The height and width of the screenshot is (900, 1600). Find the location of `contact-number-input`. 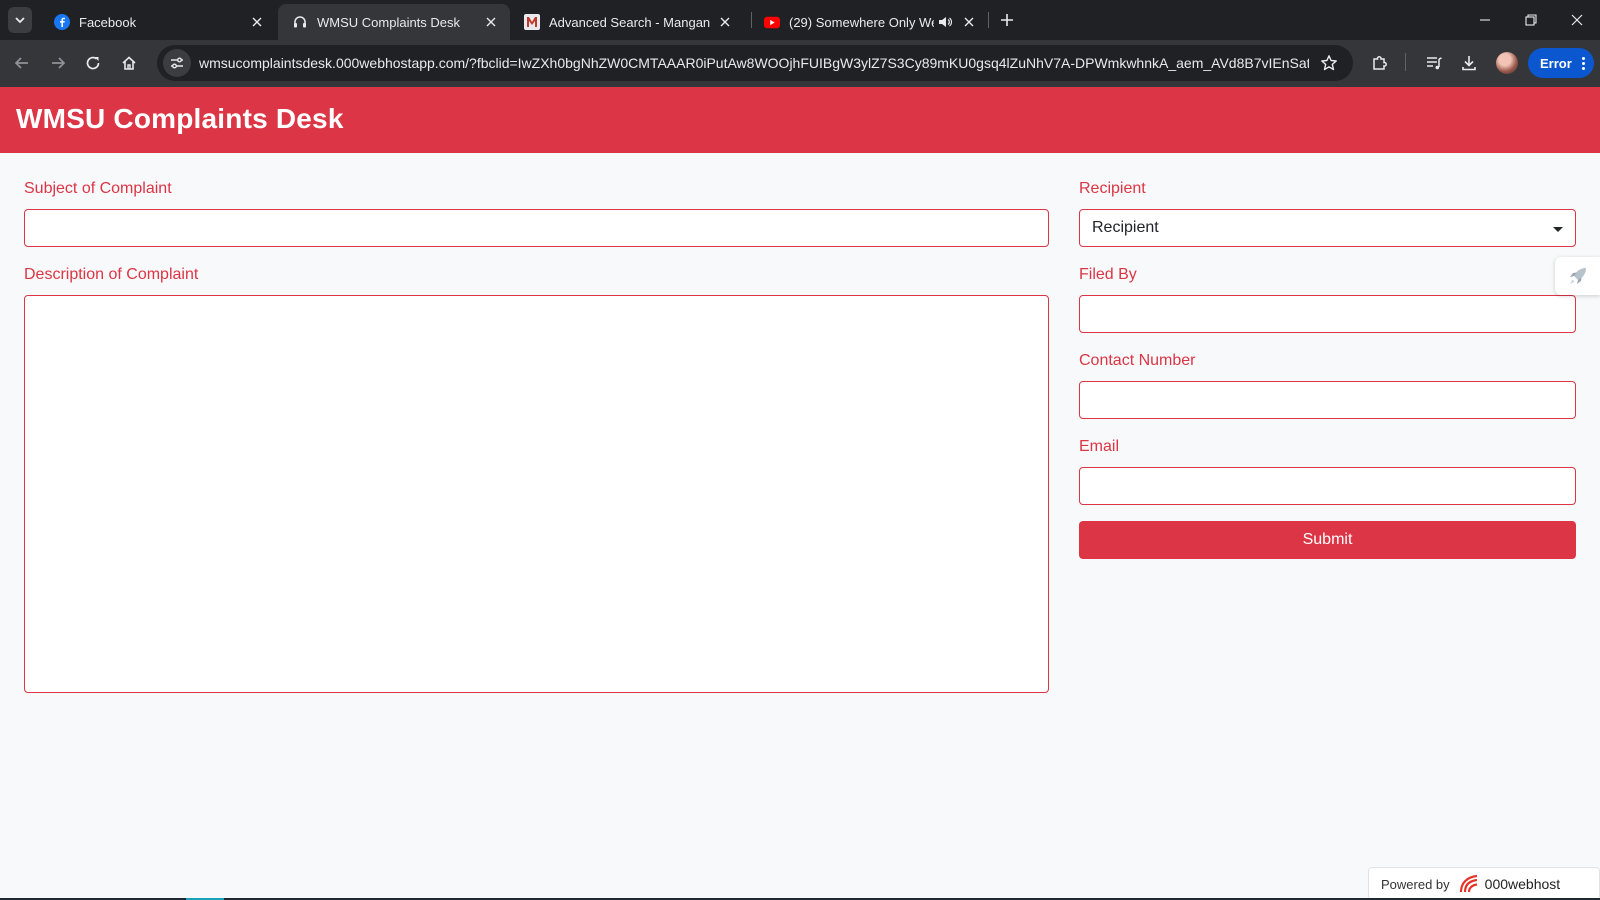

contact-number-input is located at coordinates (1327, 400).